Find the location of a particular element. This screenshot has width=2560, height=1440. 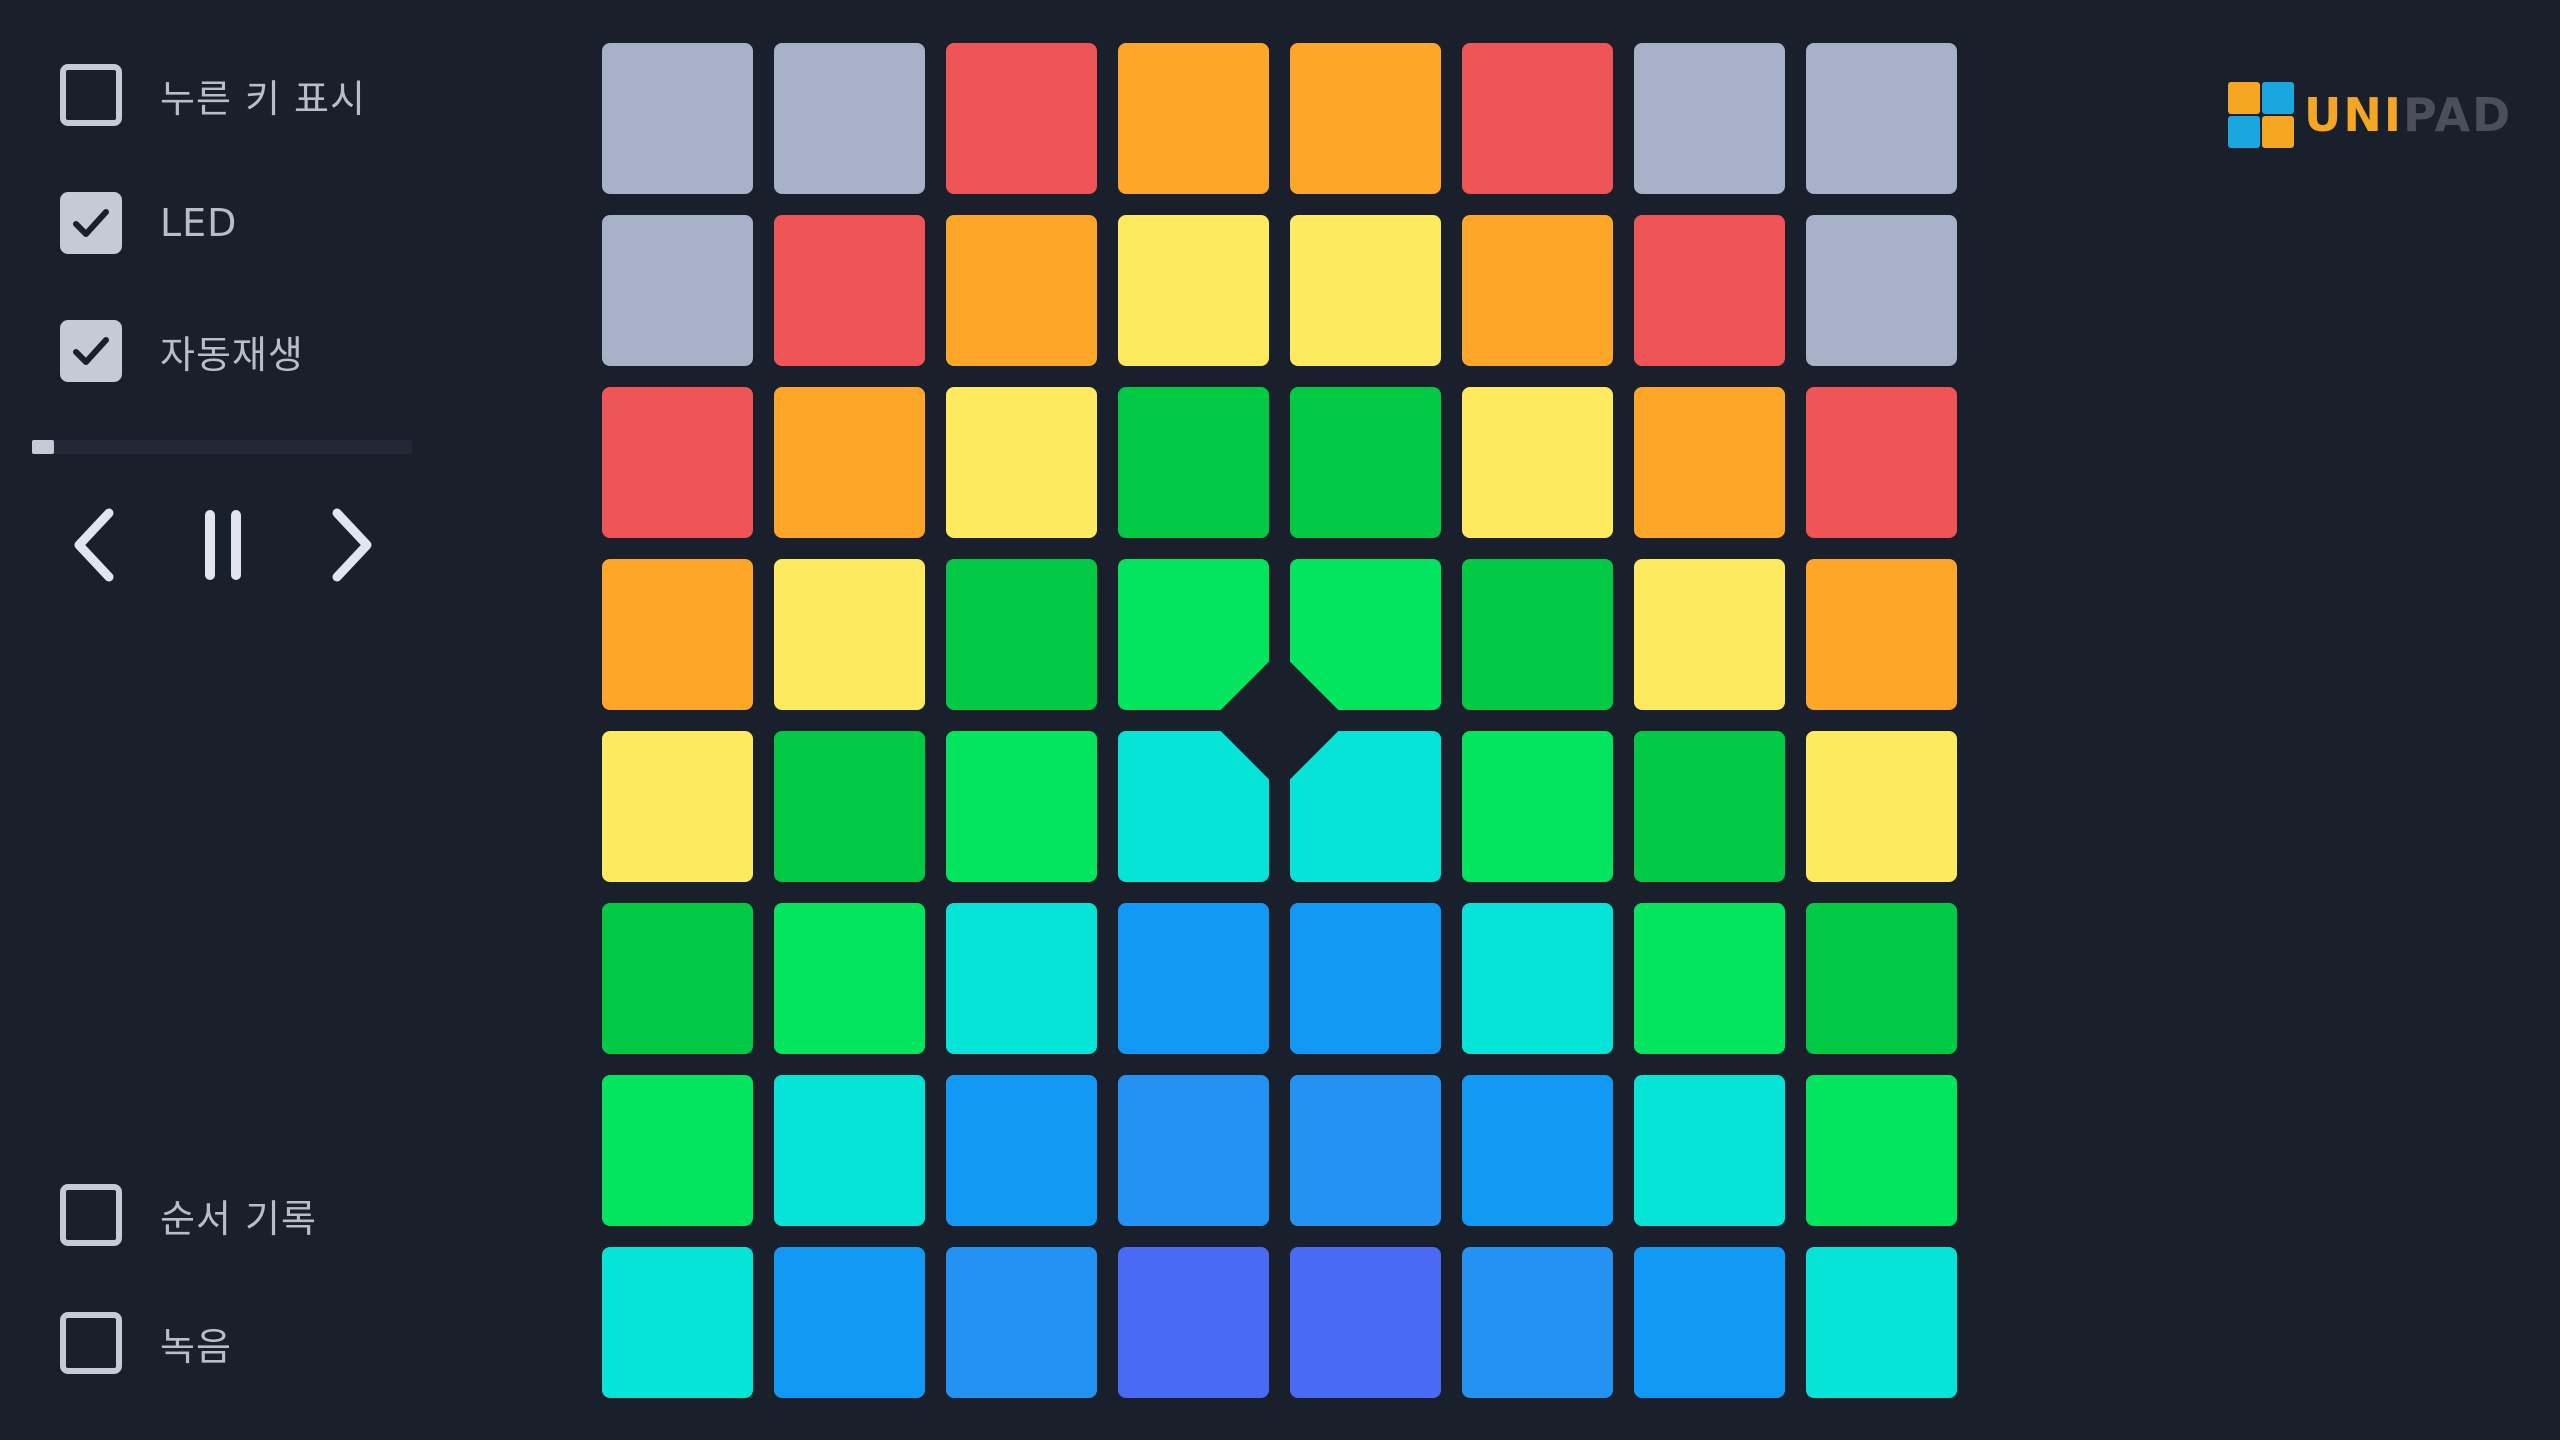

led-checkbox is located at coordinates (91, 223).